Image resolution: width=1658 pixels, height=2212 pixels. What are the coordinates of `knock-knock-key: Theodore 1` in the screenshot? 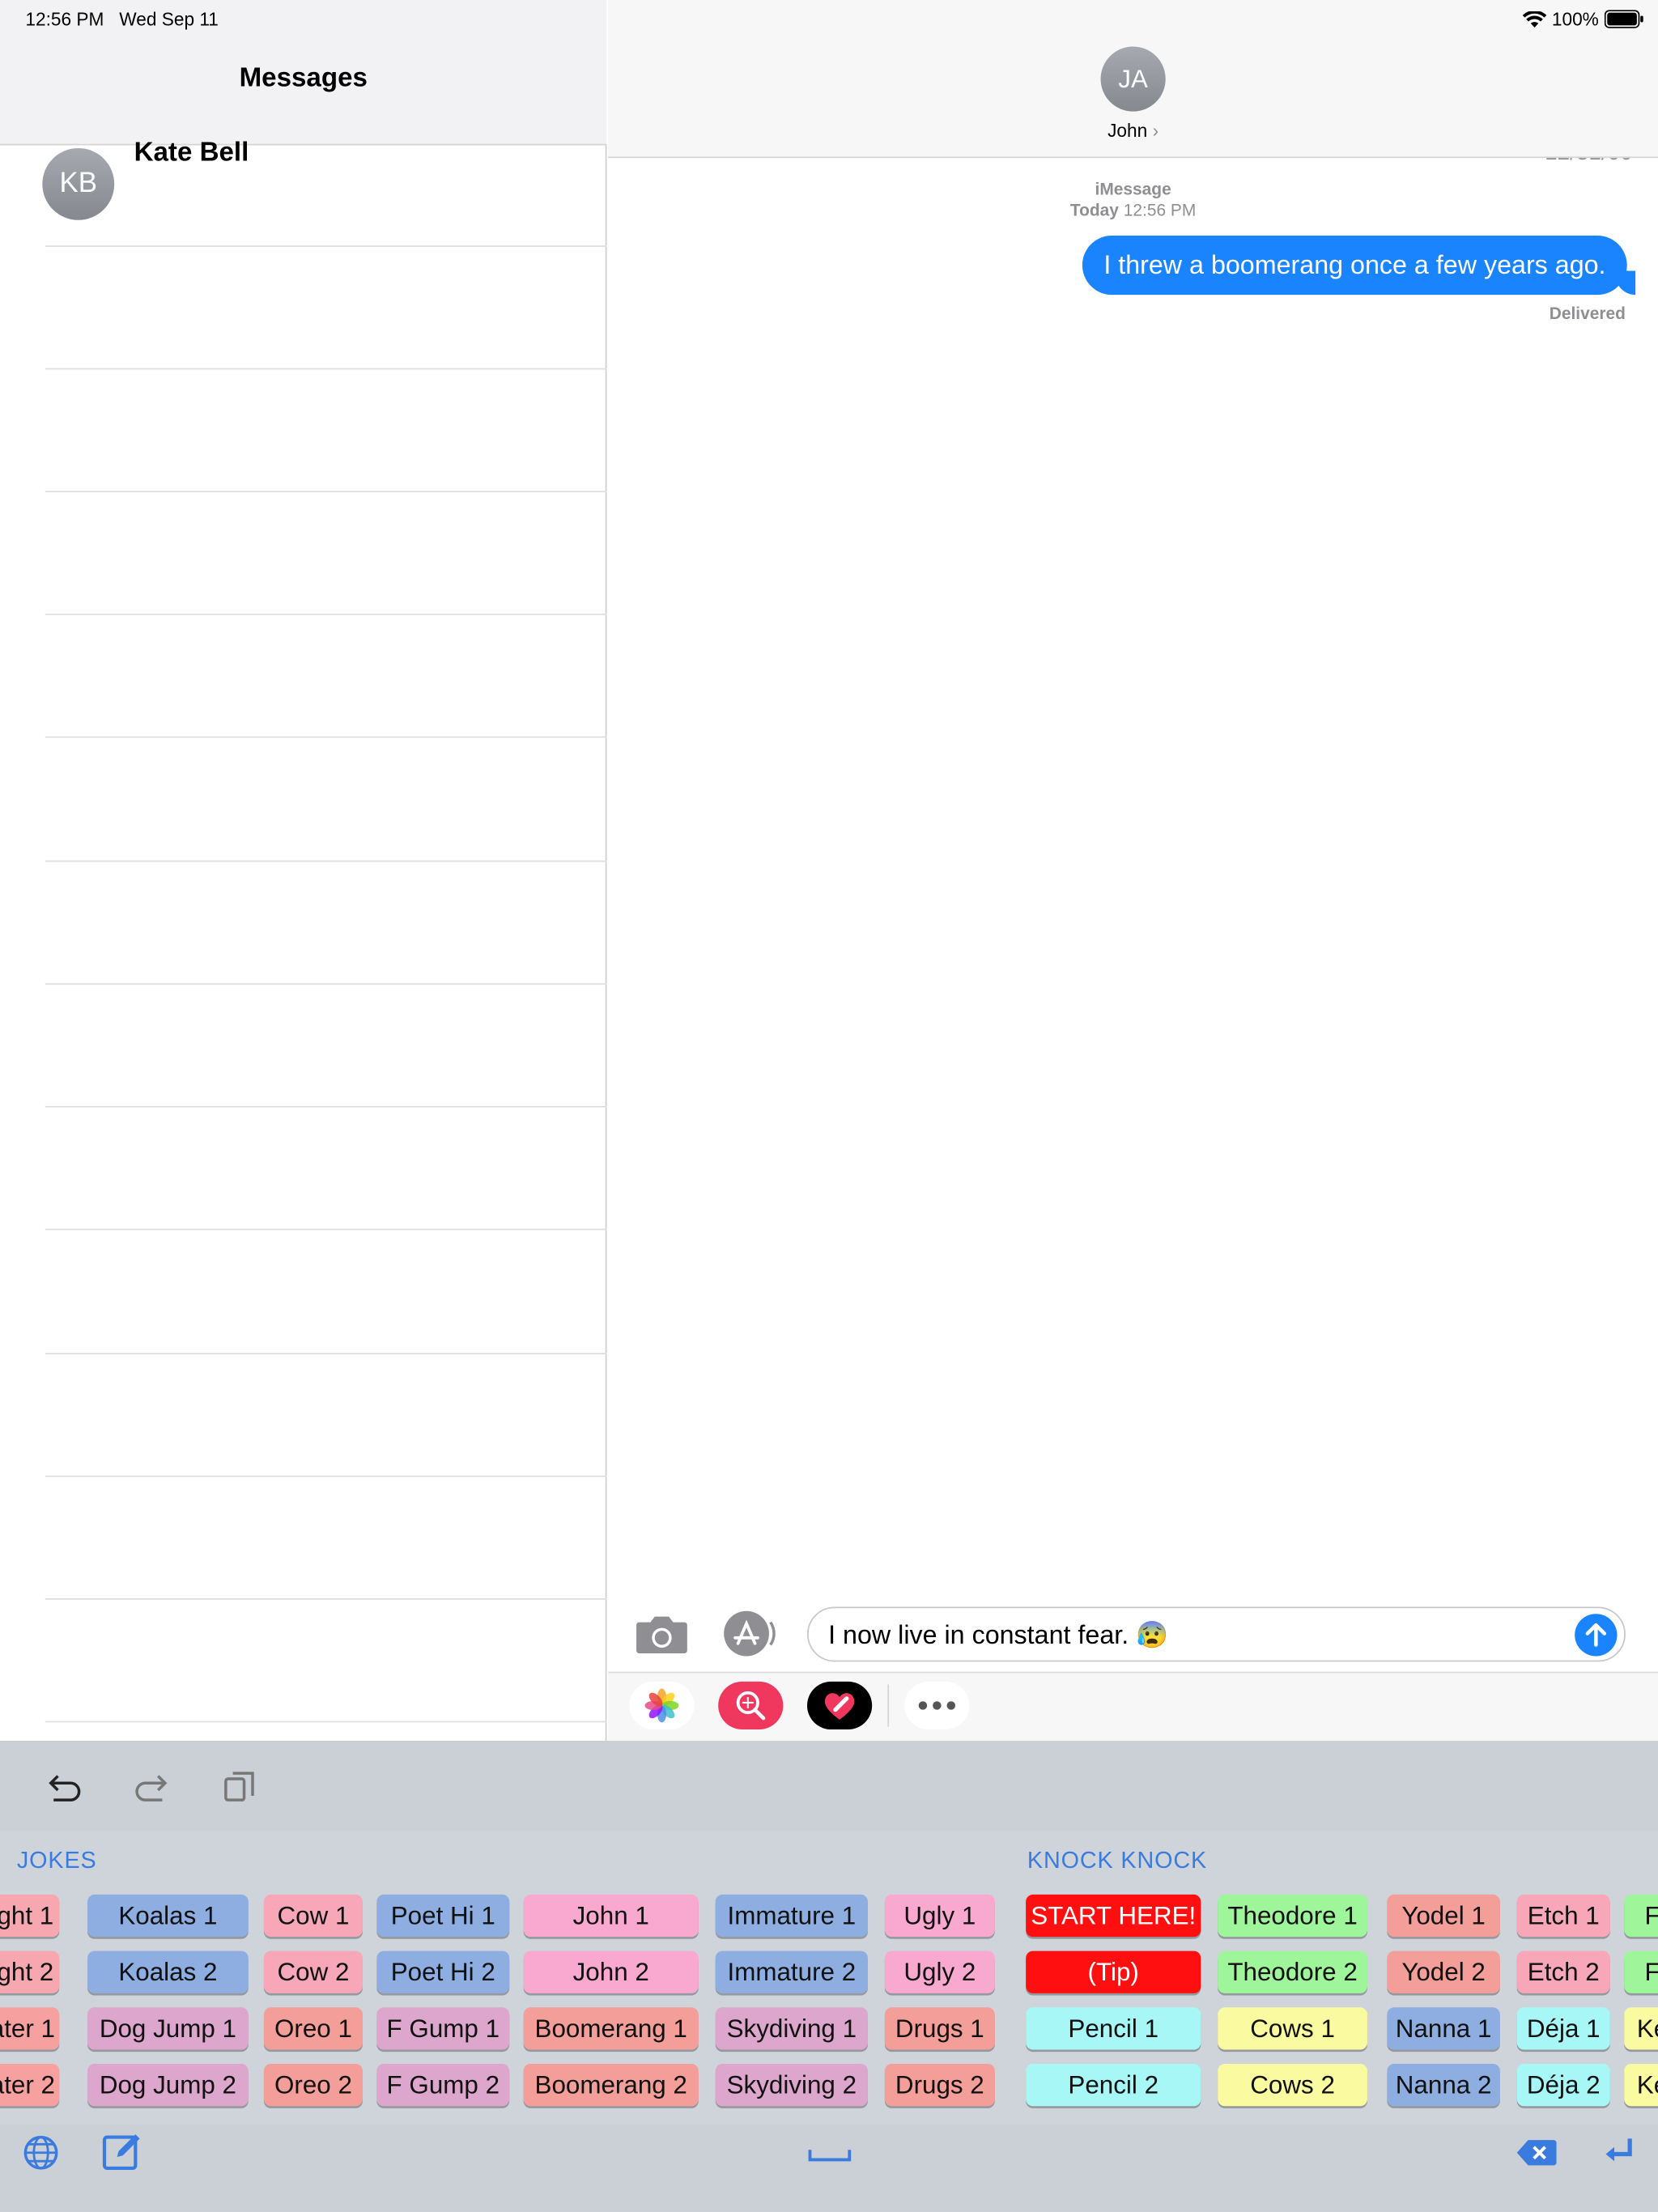 It's located at (1292, 1916).